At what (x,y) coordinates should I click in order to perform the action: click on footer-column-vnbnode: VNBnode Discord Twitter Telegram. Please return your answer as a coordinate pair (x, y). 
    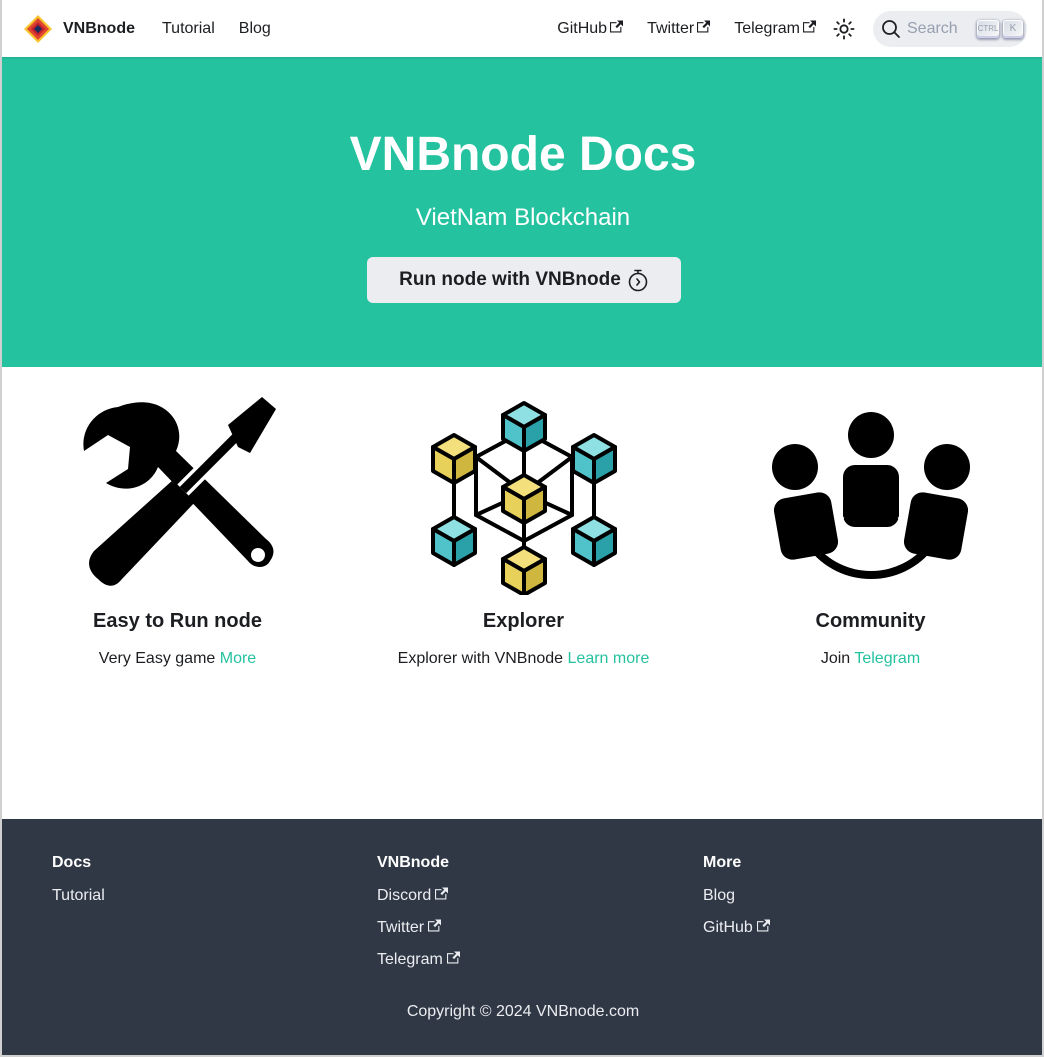
    Looking at the image, I should click on (418, 917).